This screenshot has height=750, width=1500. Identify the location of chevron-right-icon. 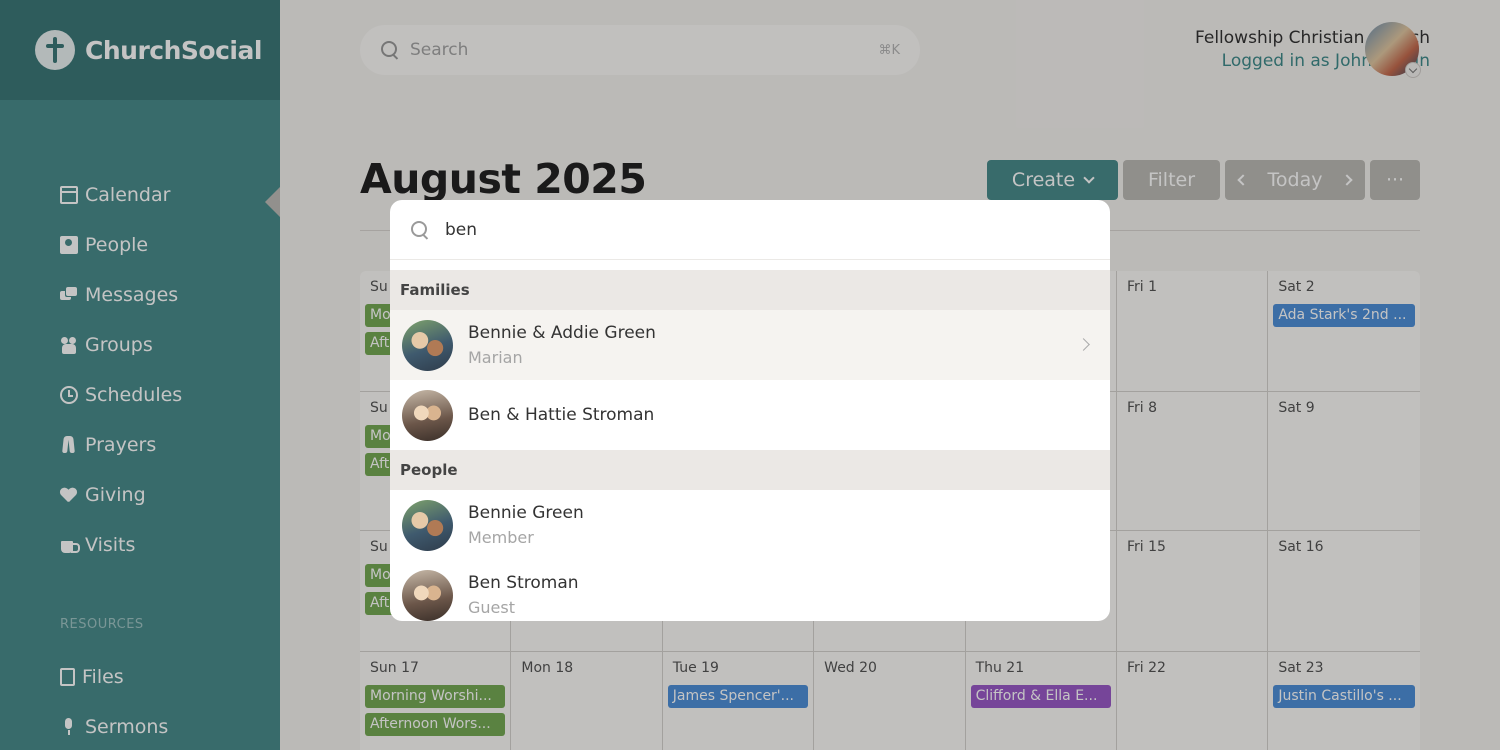
(1083, 344).